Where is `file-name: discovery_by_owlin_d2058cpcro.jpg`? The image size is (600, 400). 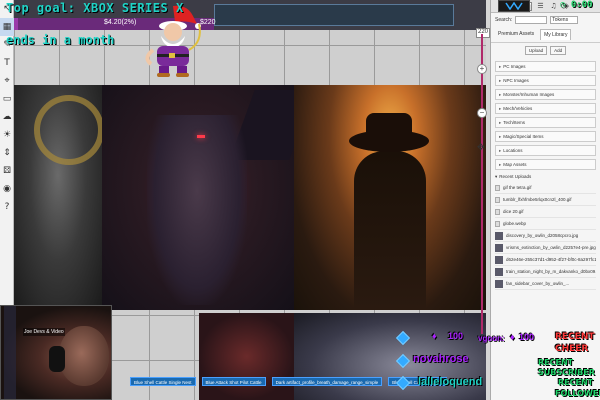
file-name: discovery_by_owlin_d2058cpcro.jpg is located at coordinates (542, 235).